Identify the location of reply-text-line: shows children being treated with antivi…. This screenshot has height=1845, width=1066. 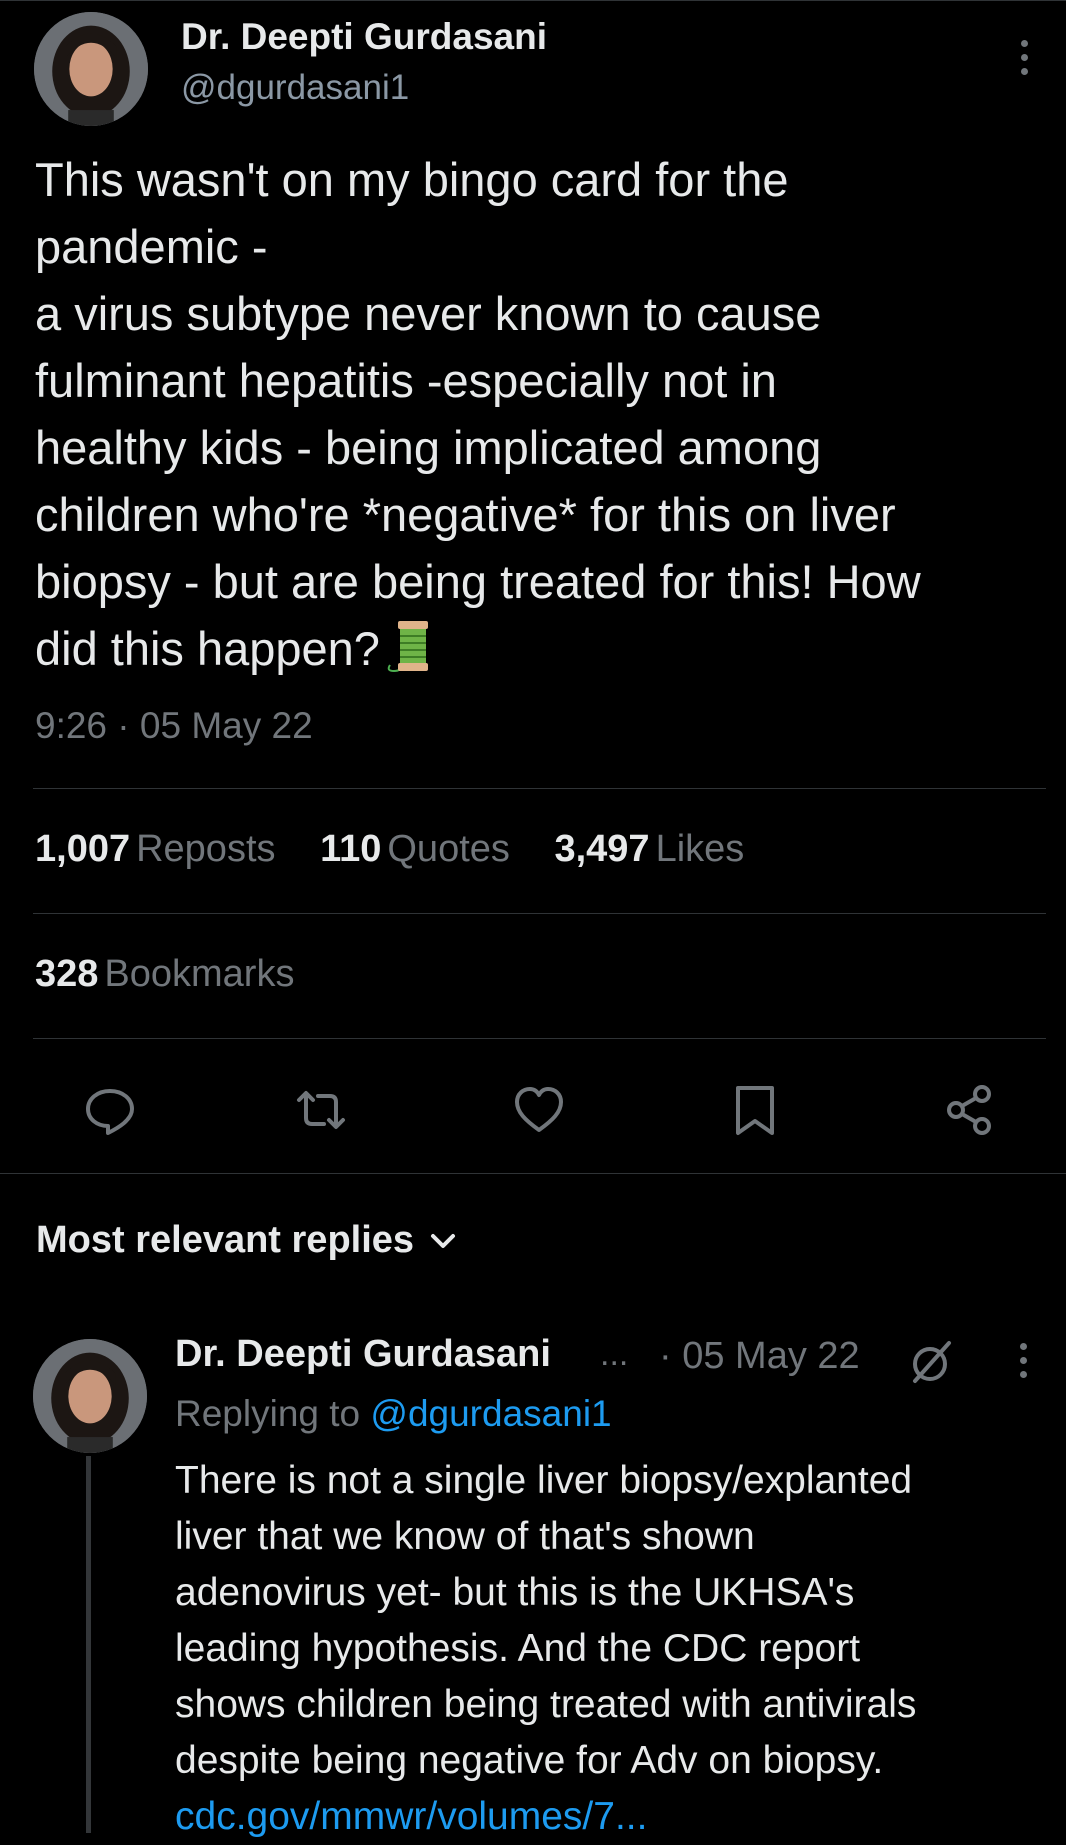
(546, 1704).